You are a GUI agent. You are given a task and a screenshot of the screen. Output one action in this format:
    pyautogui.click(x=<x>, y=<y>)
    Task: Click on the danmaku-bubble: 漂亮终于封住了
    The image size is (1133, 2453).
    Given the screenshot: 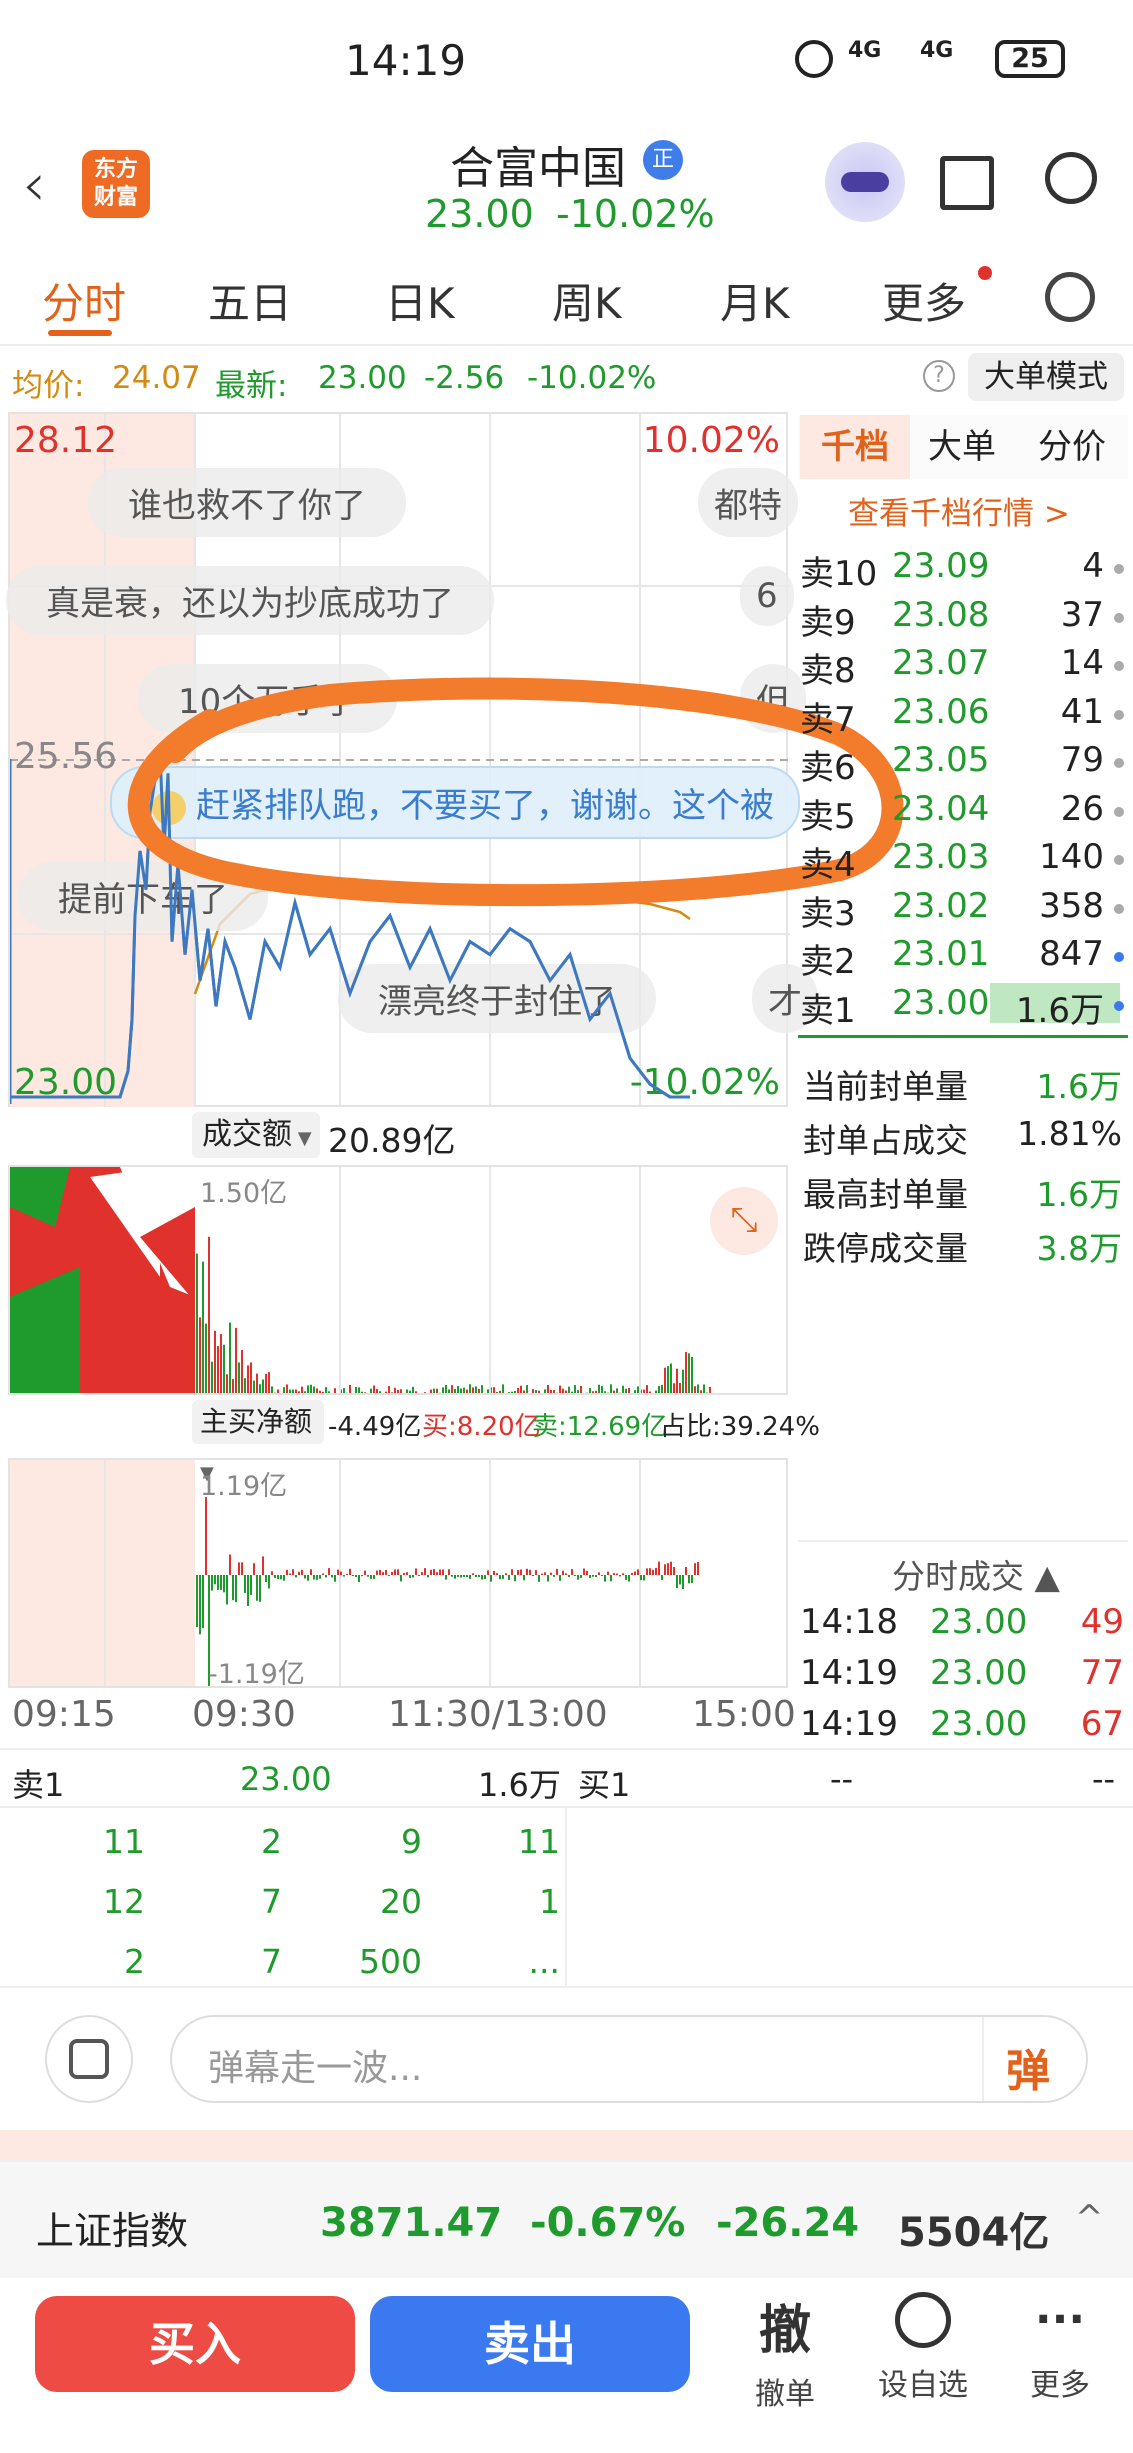 What is the action you would take?
    pyautogui.click(x=497, y=998)
    